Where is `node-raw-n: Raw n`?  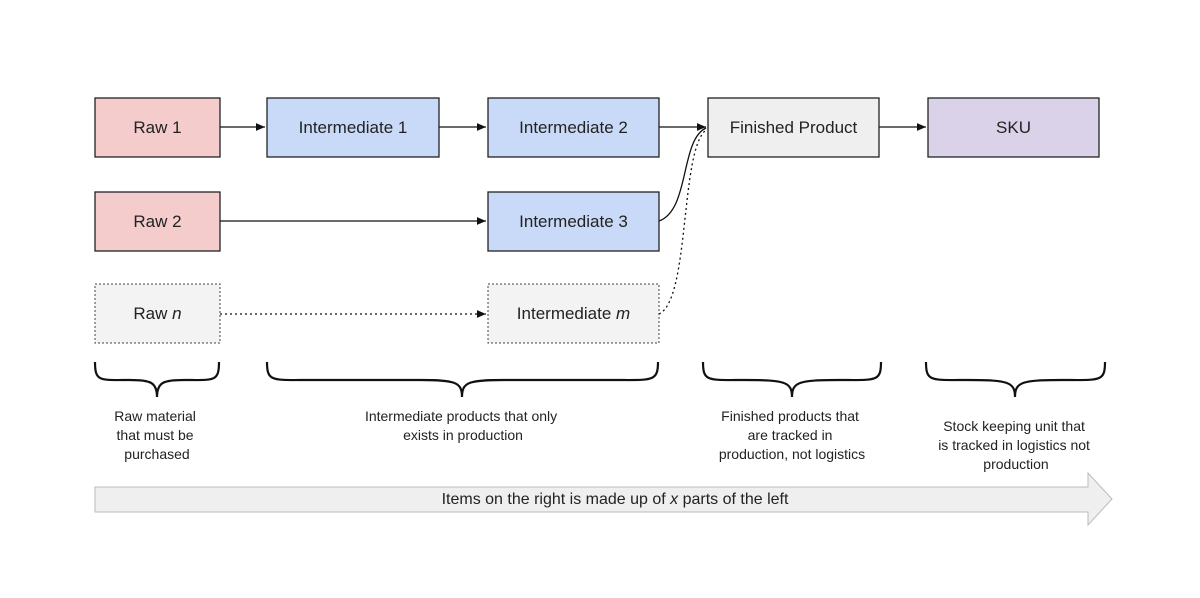
node-raw-n: Raw n is located at coordinates (157, 313).